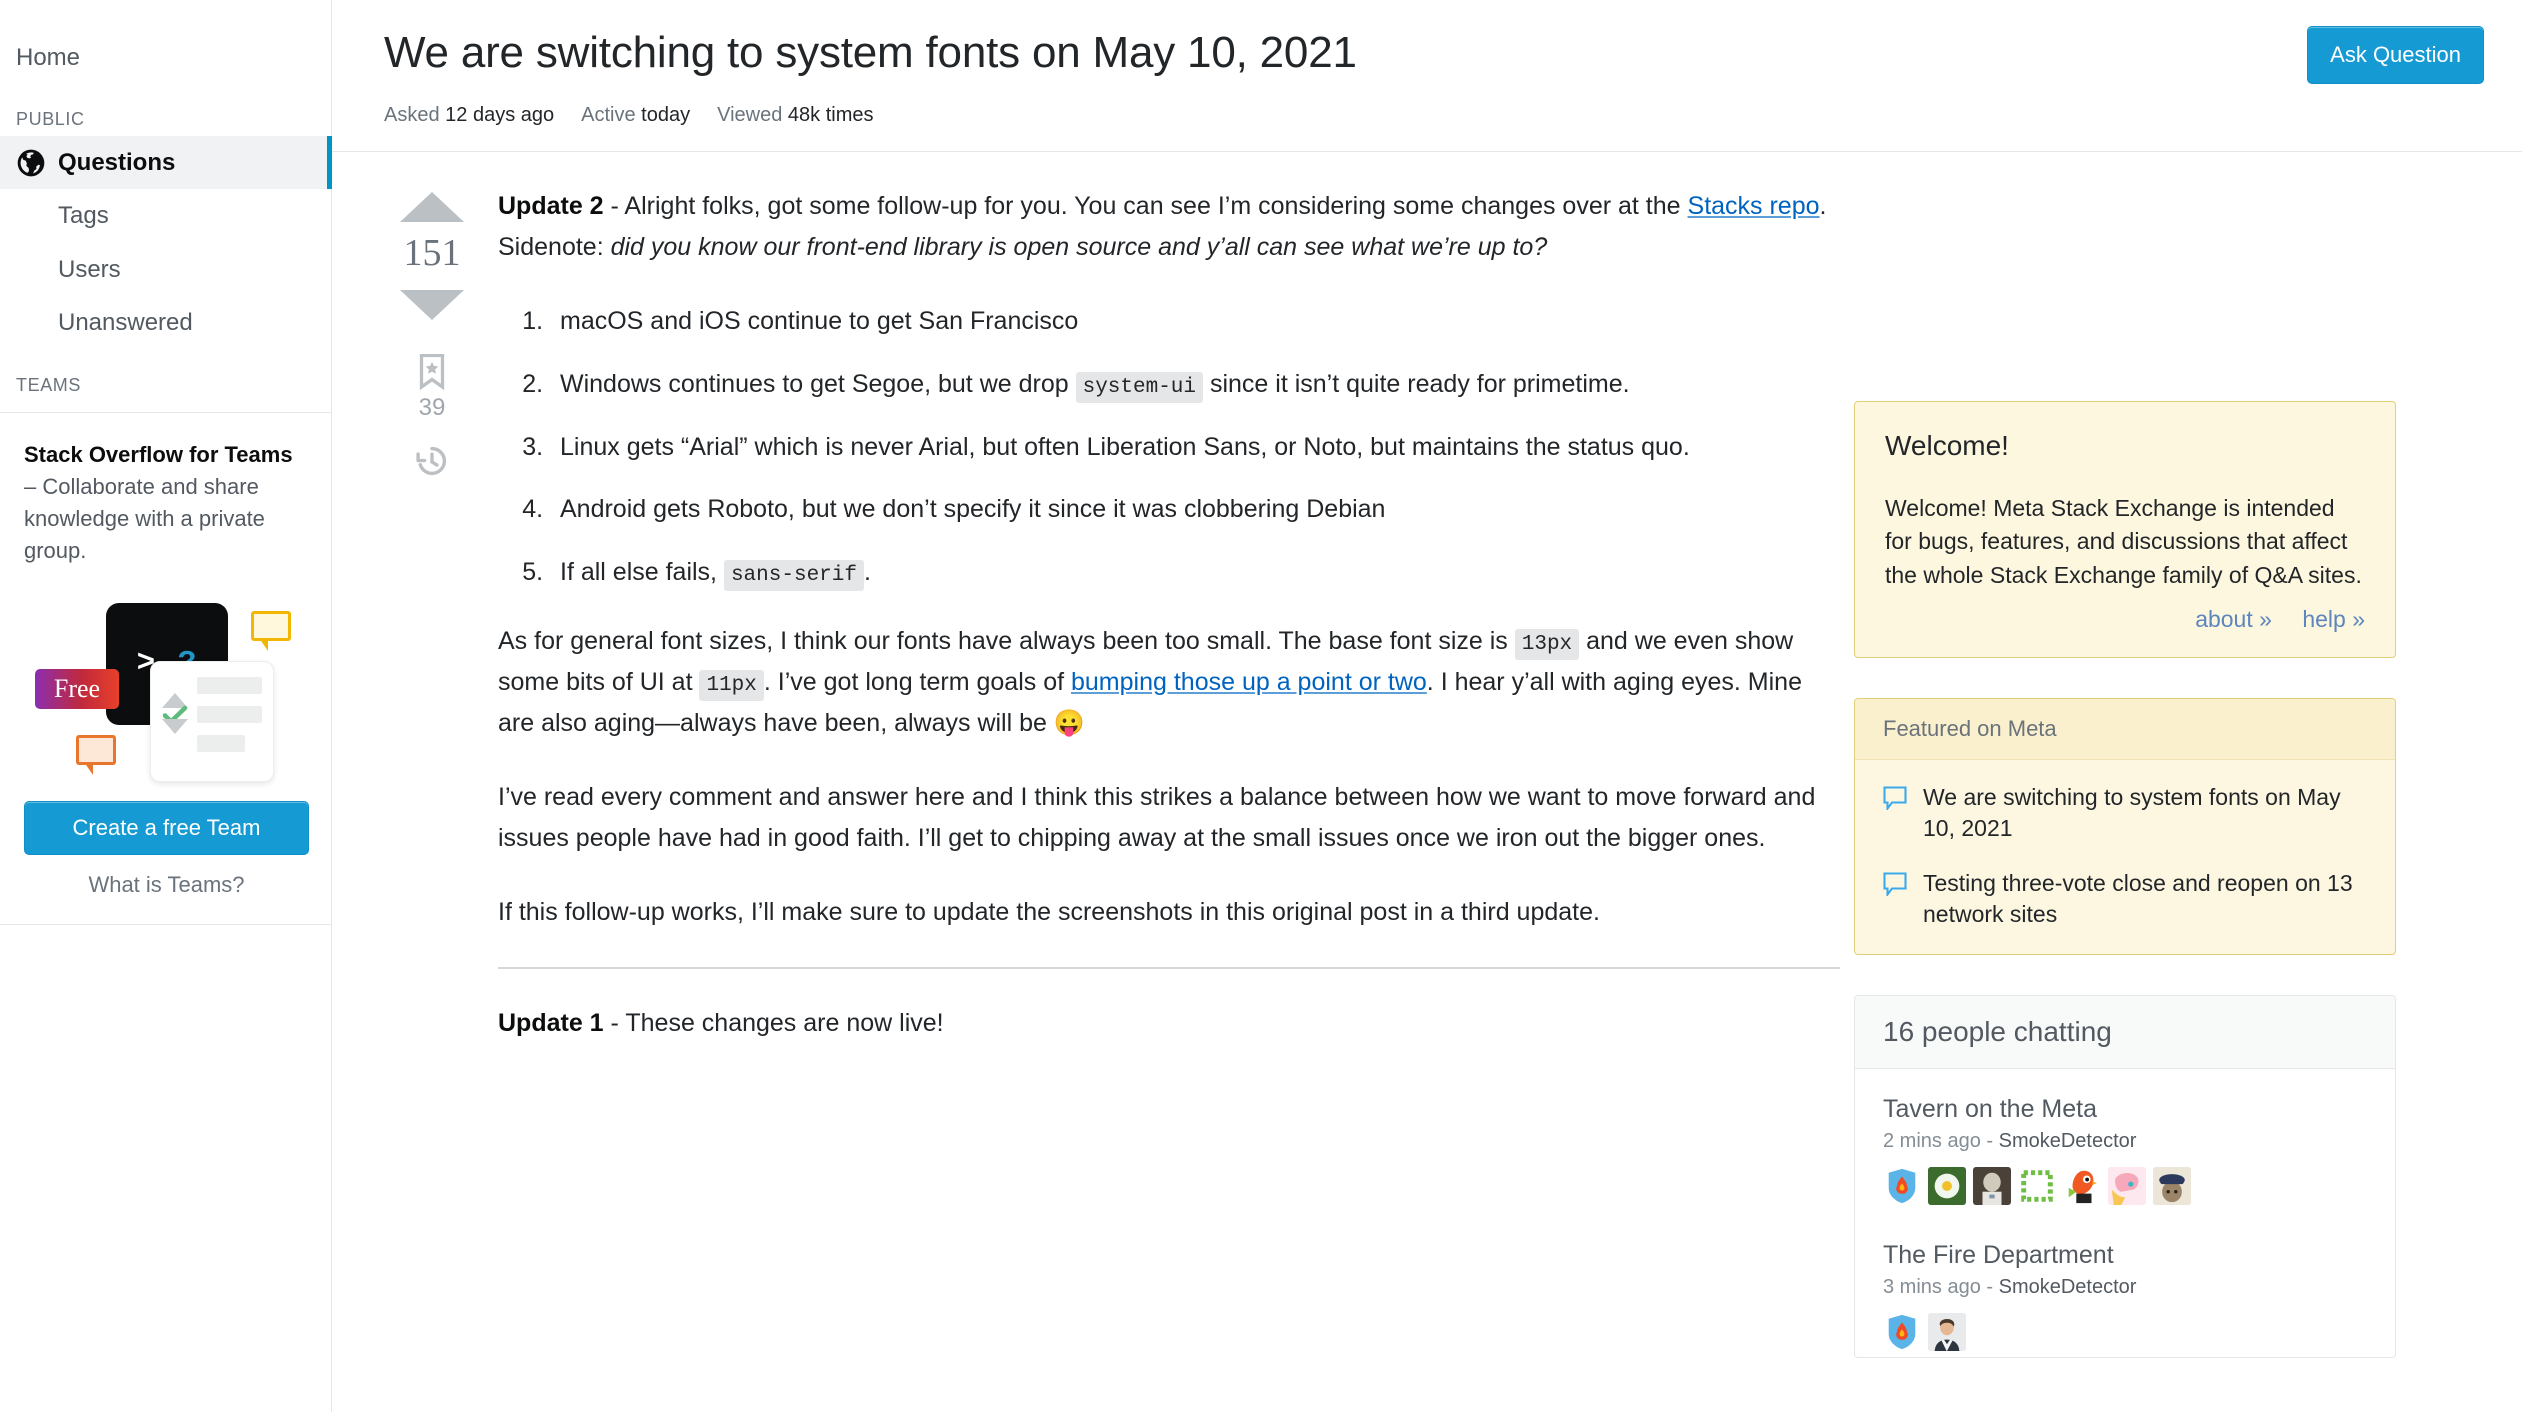 The width and height of the screenshot is (2522, 1412). Describe the element at coordinates (50, 119) in the screenshot. I see `sidebar-section-public: PUBLIC` at that location.